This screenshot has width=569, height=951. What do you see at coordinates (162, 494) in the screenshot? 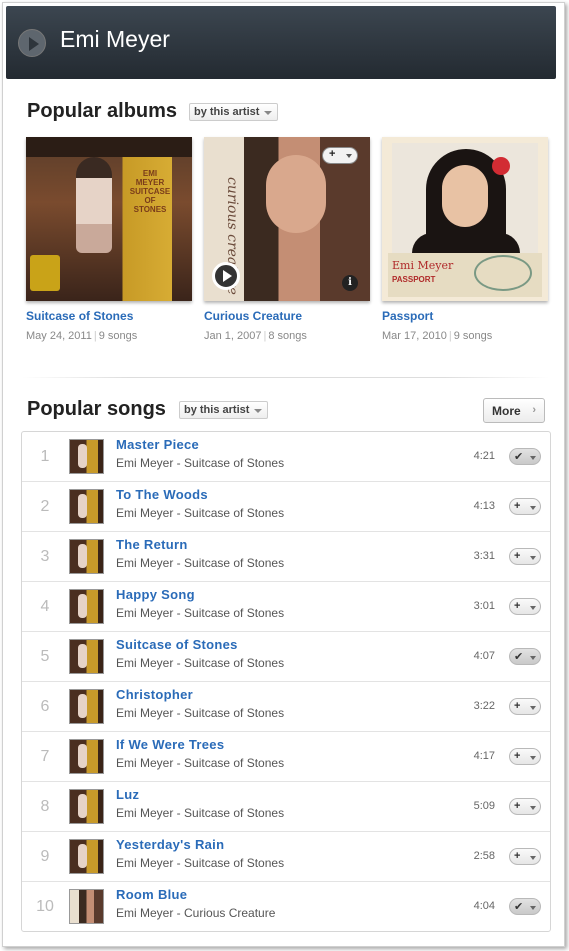
I see `song-title-link: To The Woods` at bounding box center [162, 494].